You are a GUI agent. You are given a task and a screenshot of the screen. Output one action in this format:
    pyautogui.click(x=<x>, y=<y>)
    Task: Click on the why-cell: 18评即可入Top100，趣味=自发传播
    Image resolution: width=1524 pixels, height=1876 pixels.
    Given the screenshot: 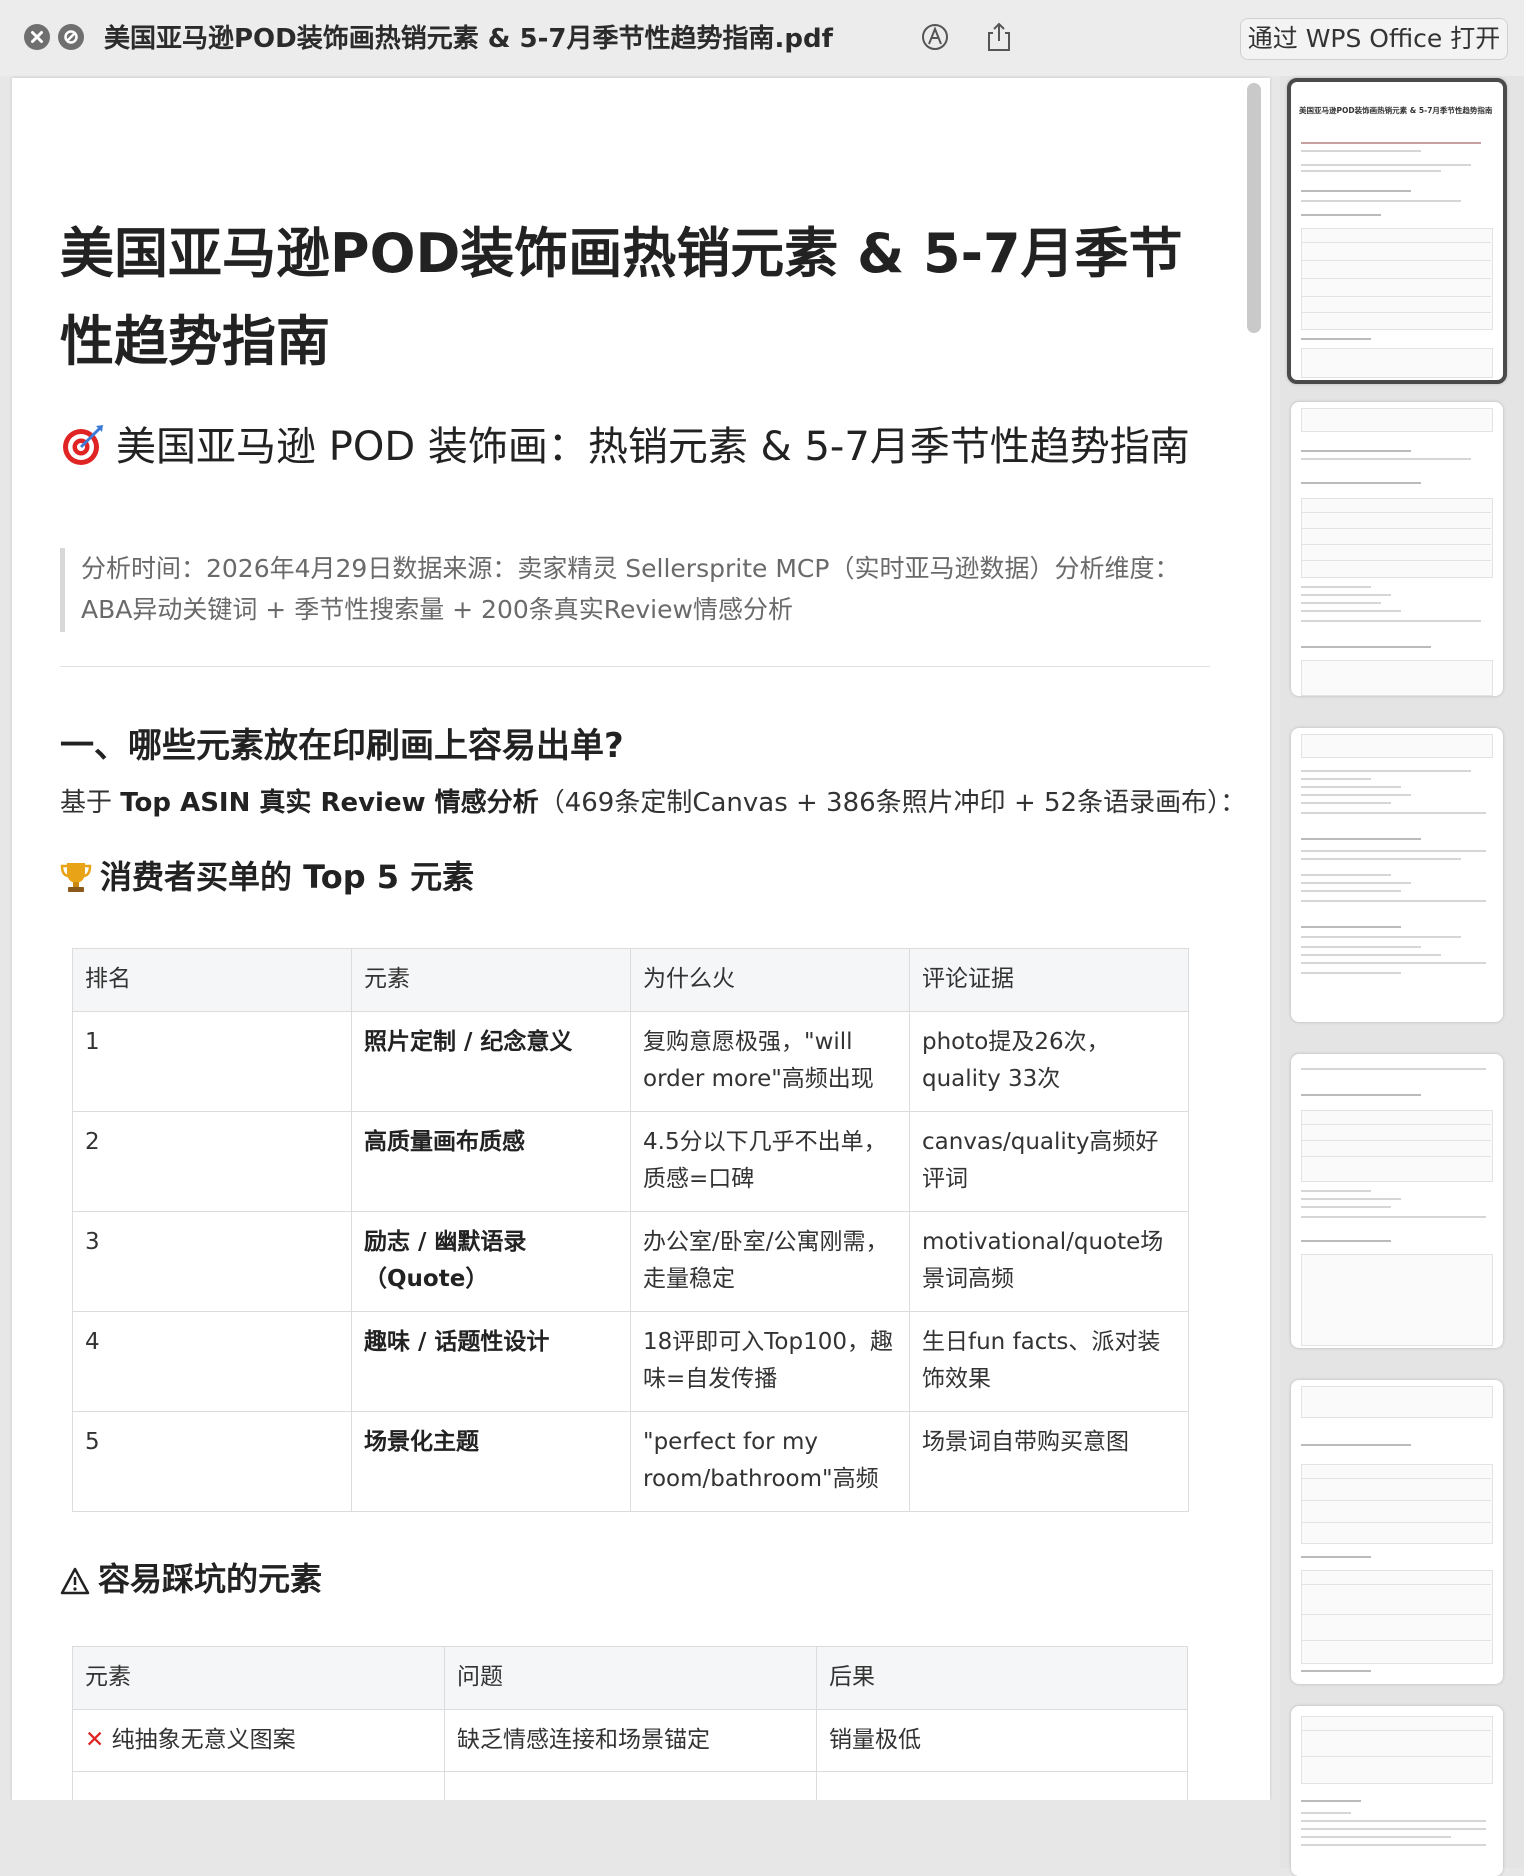 What is the action you would take?
    pyautogui.click(x=770, y=1361)
    